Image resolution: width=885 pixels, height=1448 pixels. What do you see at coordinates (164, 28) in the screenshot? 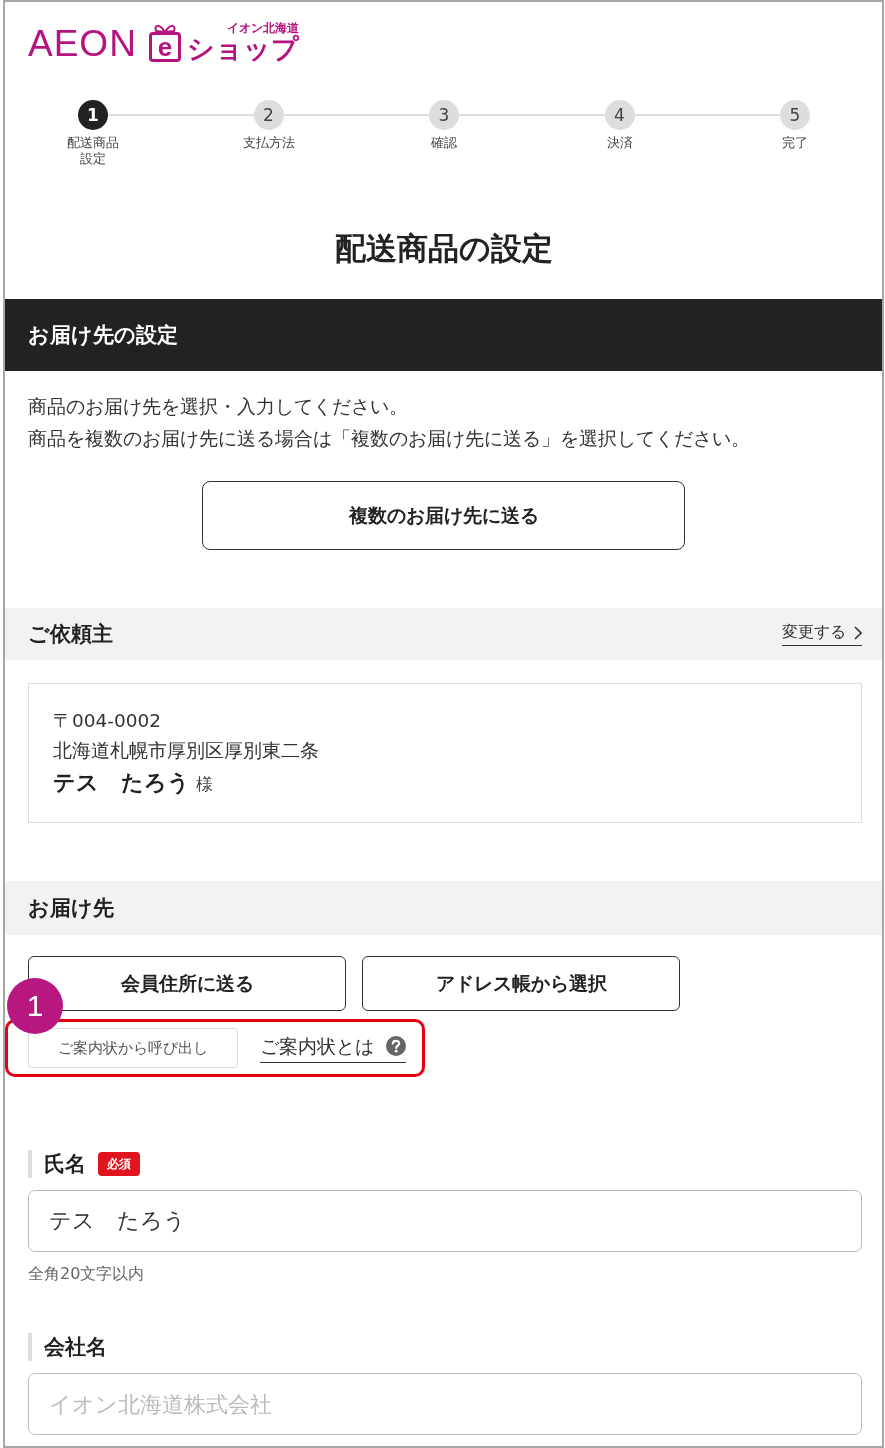
I see `bow-icon` at bounding box center [164, 28].